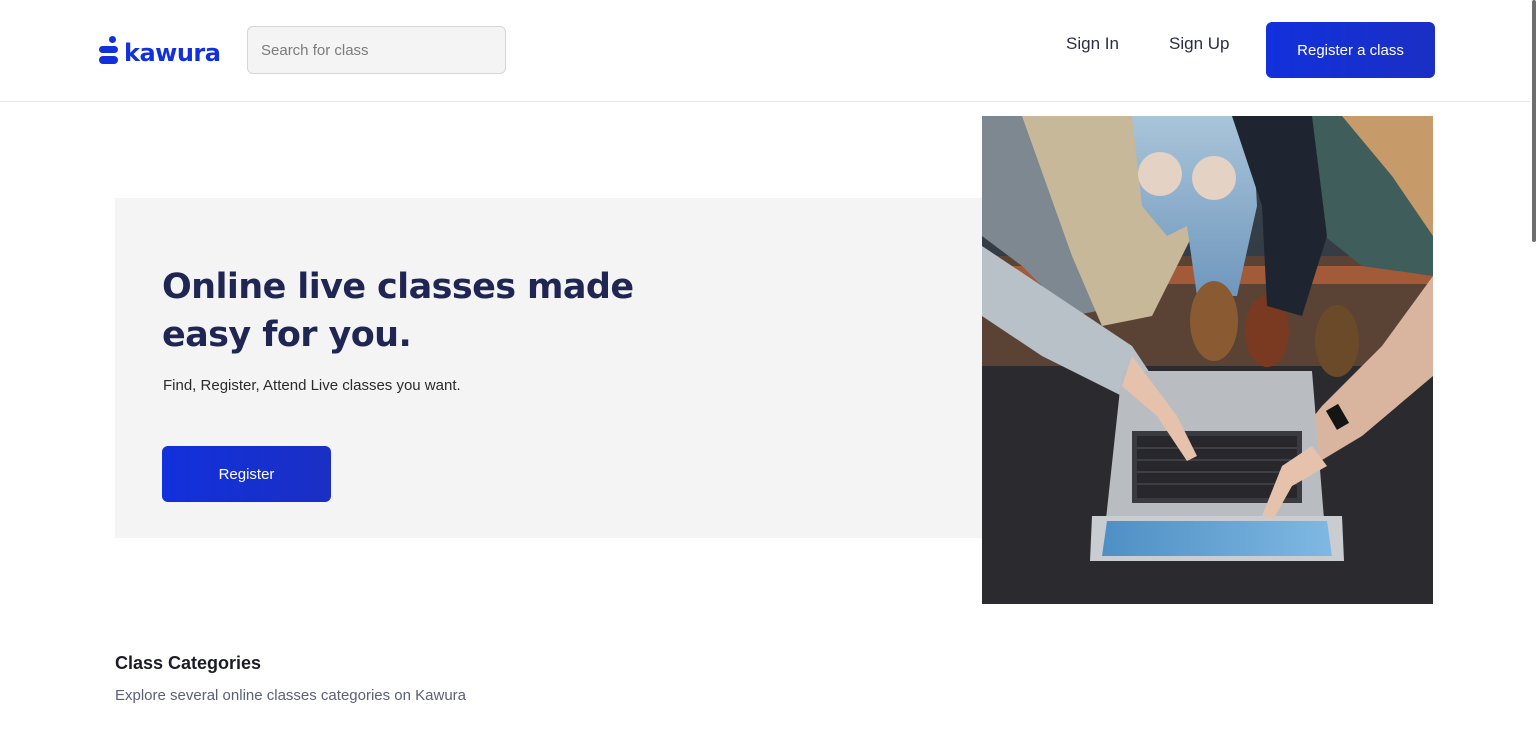 This screenshot has height=754, width=1536. I want to click on register-a-class-button: Register a class, so click(1350, 50).